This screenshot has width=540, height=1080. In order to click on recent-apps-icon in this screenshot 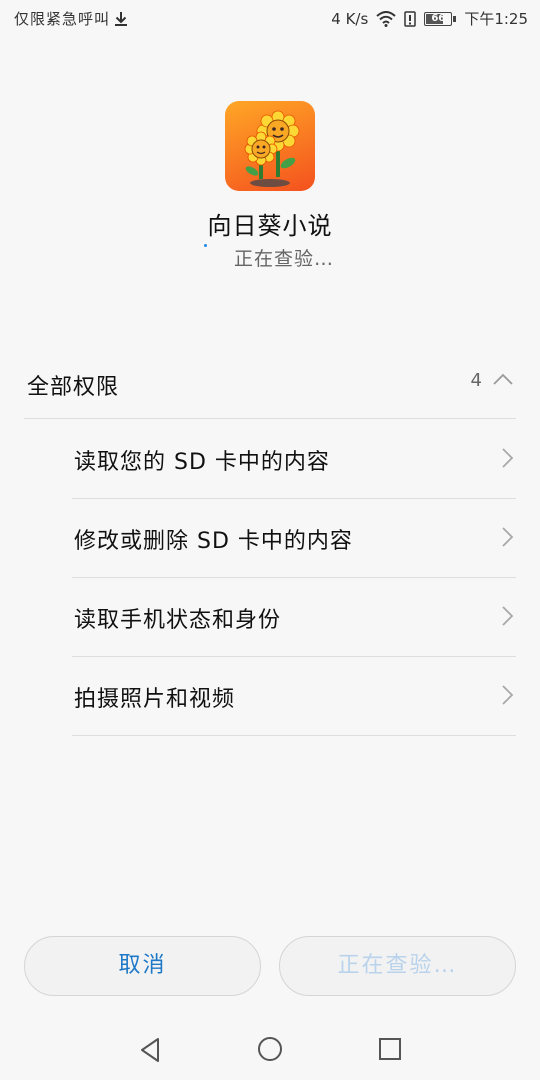, I will do `click(390, 1049)`.